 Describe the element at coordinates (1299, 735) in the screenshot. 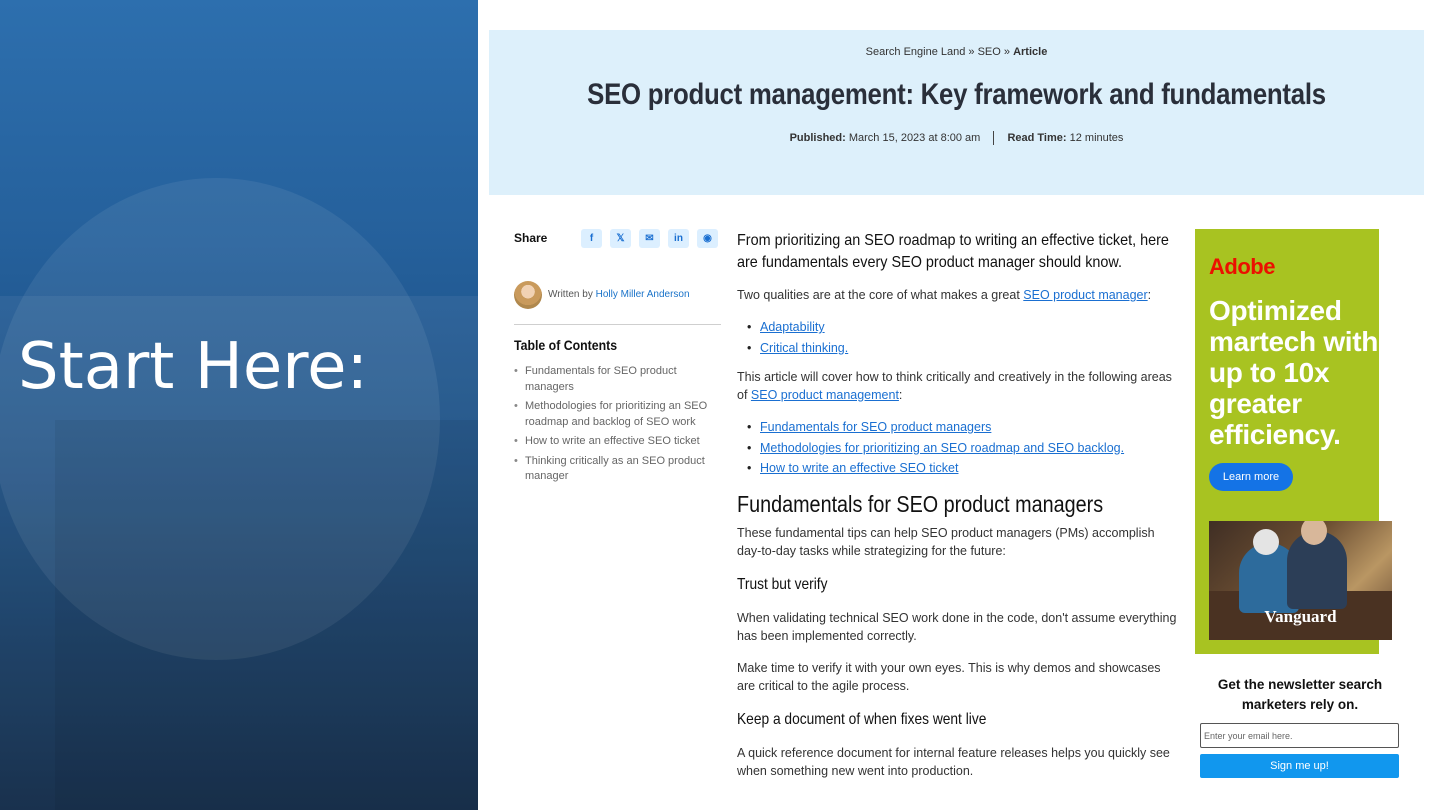

I see `newsletter-email-input` at that location.